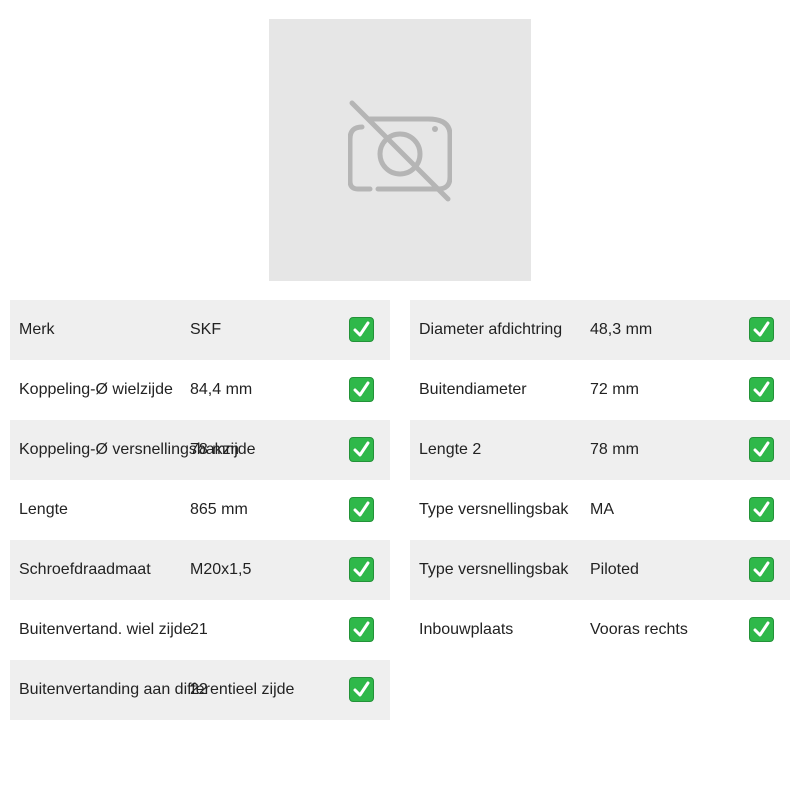 Image resolution: width=800 pixels, height=800 pixels. I want to click on spec-label: Schroefdraadmaat, so click(85, 569).